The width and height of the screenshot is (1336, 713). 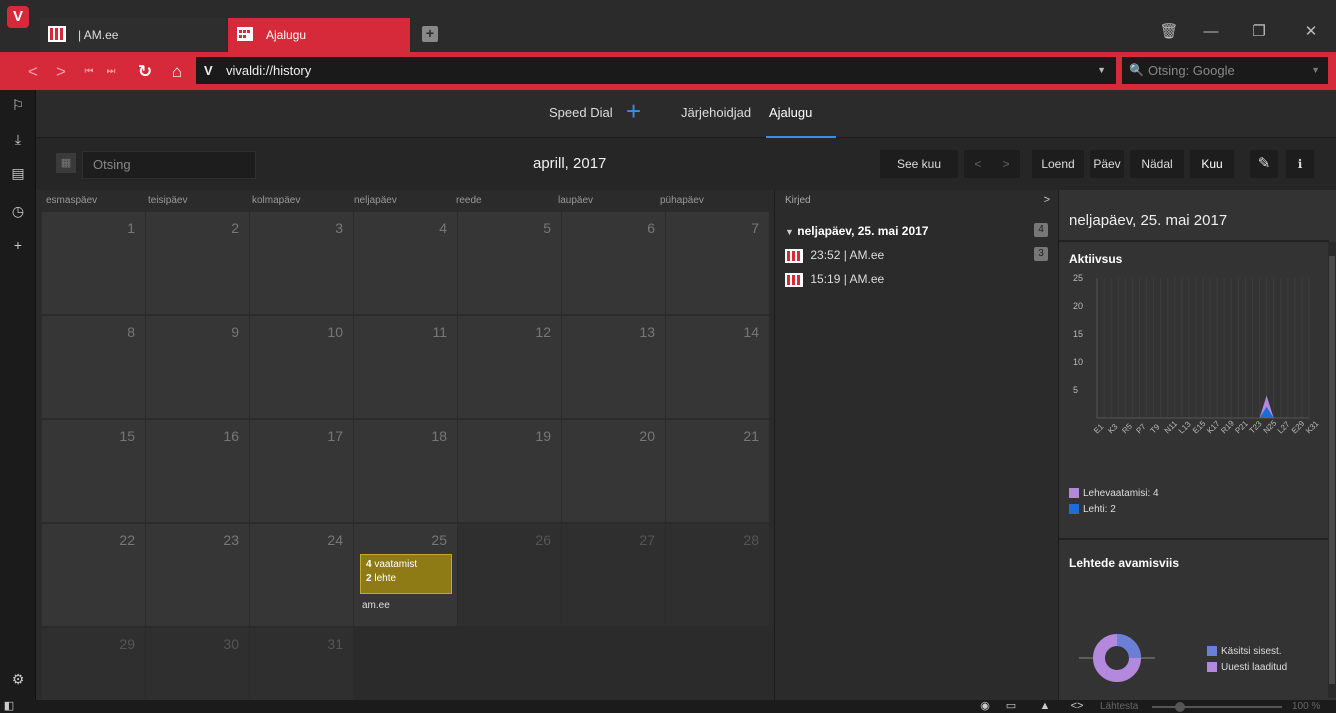 I want to click on bookmarks-panel-icon: ⚐, so click(x=18, y=105).